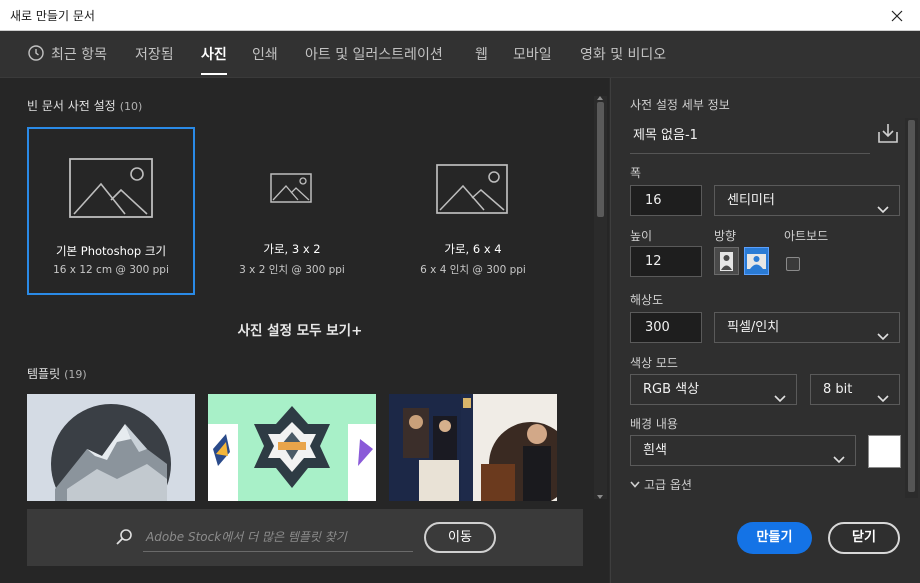 The height and width of the screenshot is (583, 920). Describe the element at coordinates (460, 537) in the screenshot. I see `go-button: 이동` at that location.